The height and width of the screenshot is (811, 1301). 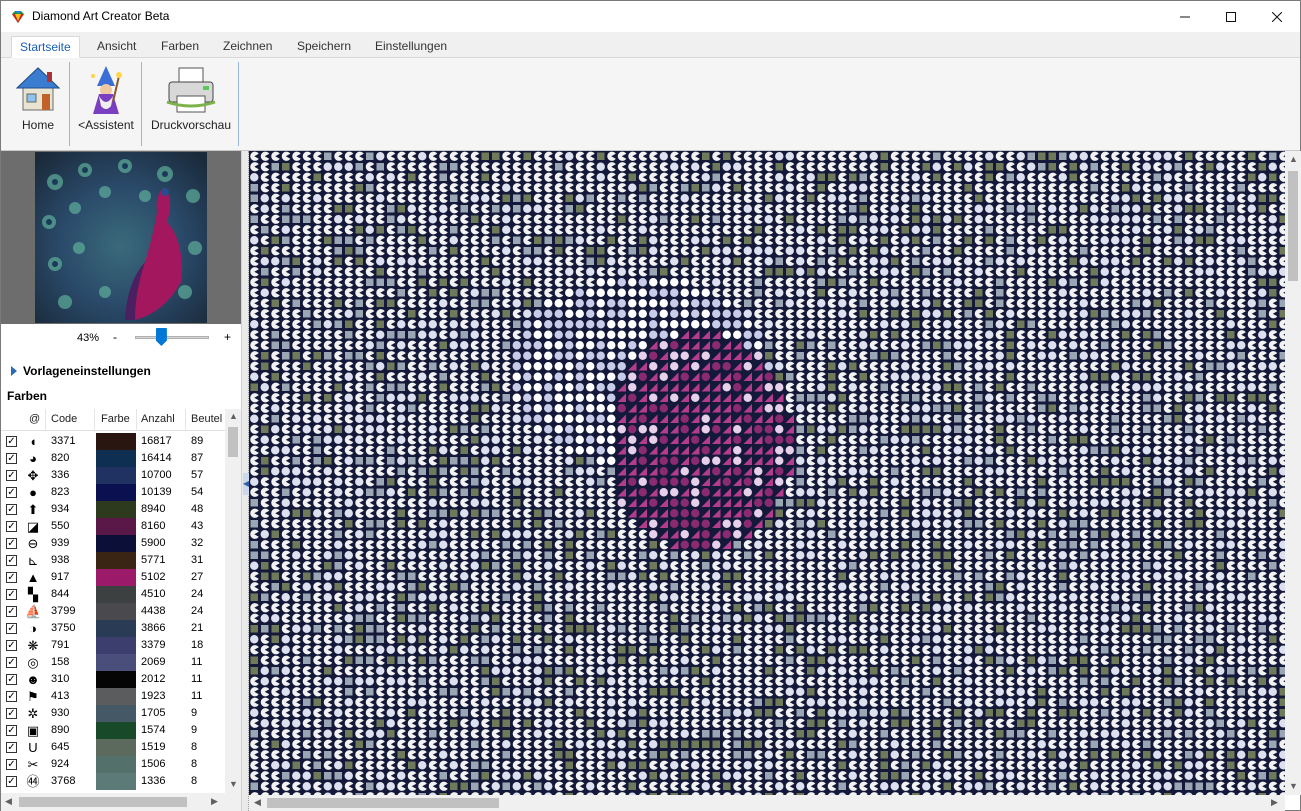 What do you see at coordinates (153, 713) in the screenshot?
I see `row-count: 1705` at bounding box center [153, 713].